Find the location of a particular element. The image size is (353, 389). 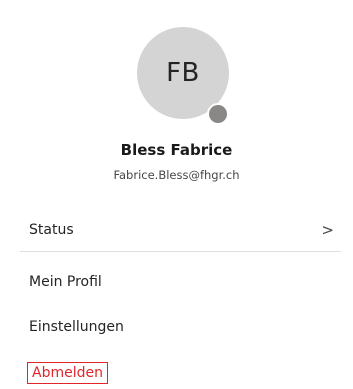

logout-label: Abmelden is located at coordinates (67, 373).